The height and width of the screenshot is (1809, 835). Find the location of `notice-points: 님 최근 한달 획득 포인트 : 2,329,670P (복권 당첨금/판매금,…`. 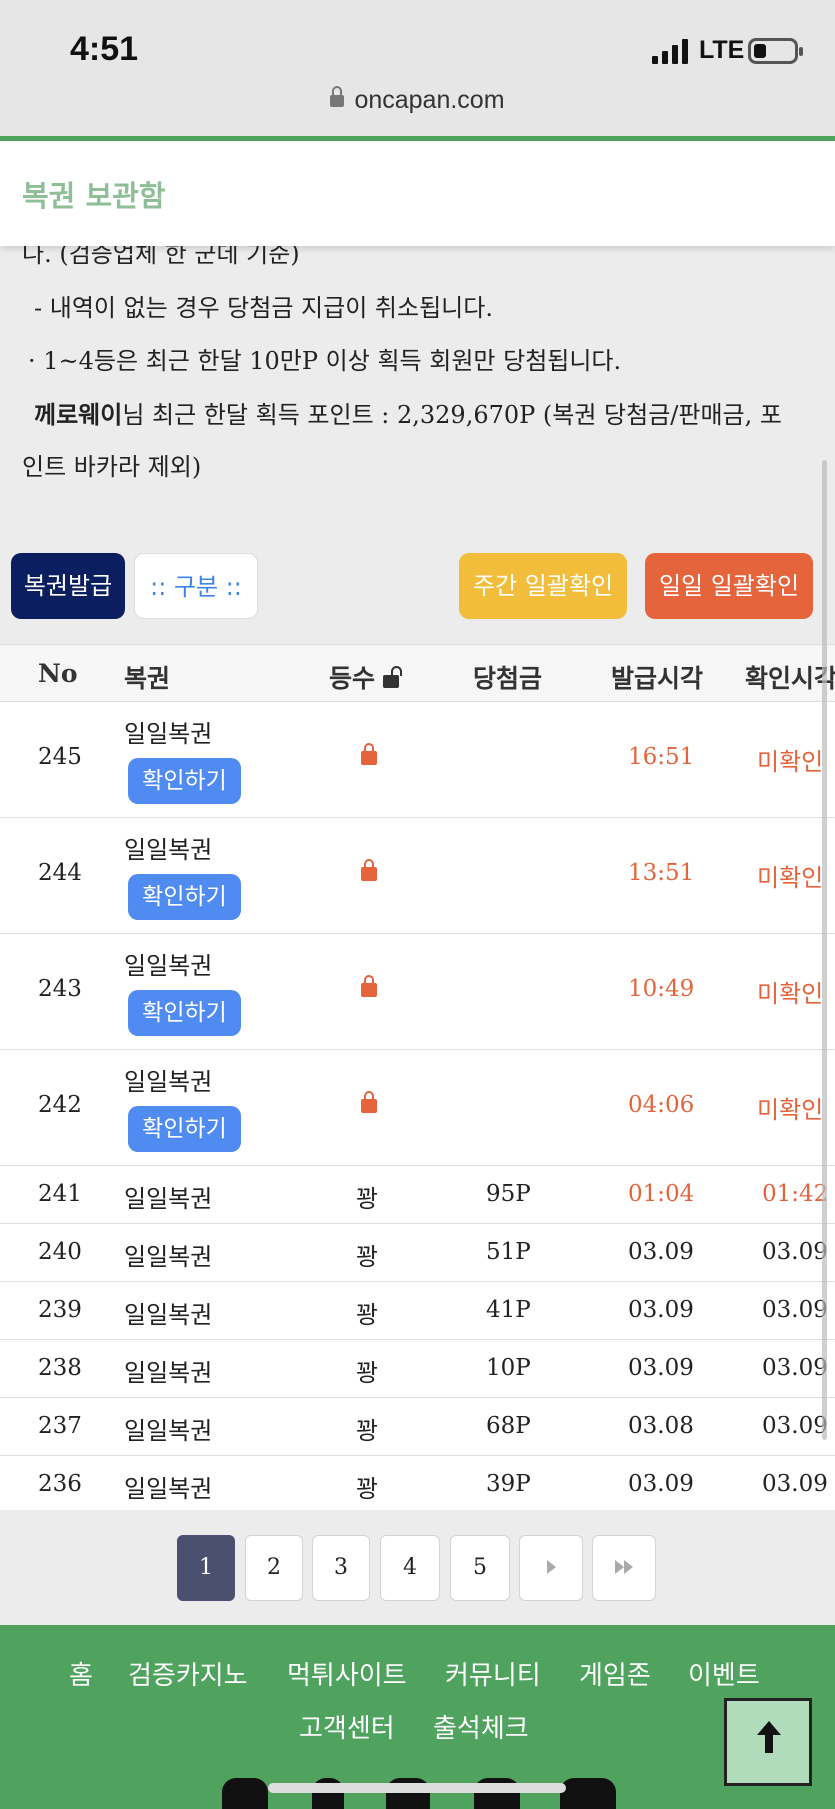

notice-points: 님 최근 한달 획득 포인트 : 2,329,670P (복권 당첨금/판매금,… is located at coordinates (452, 415).